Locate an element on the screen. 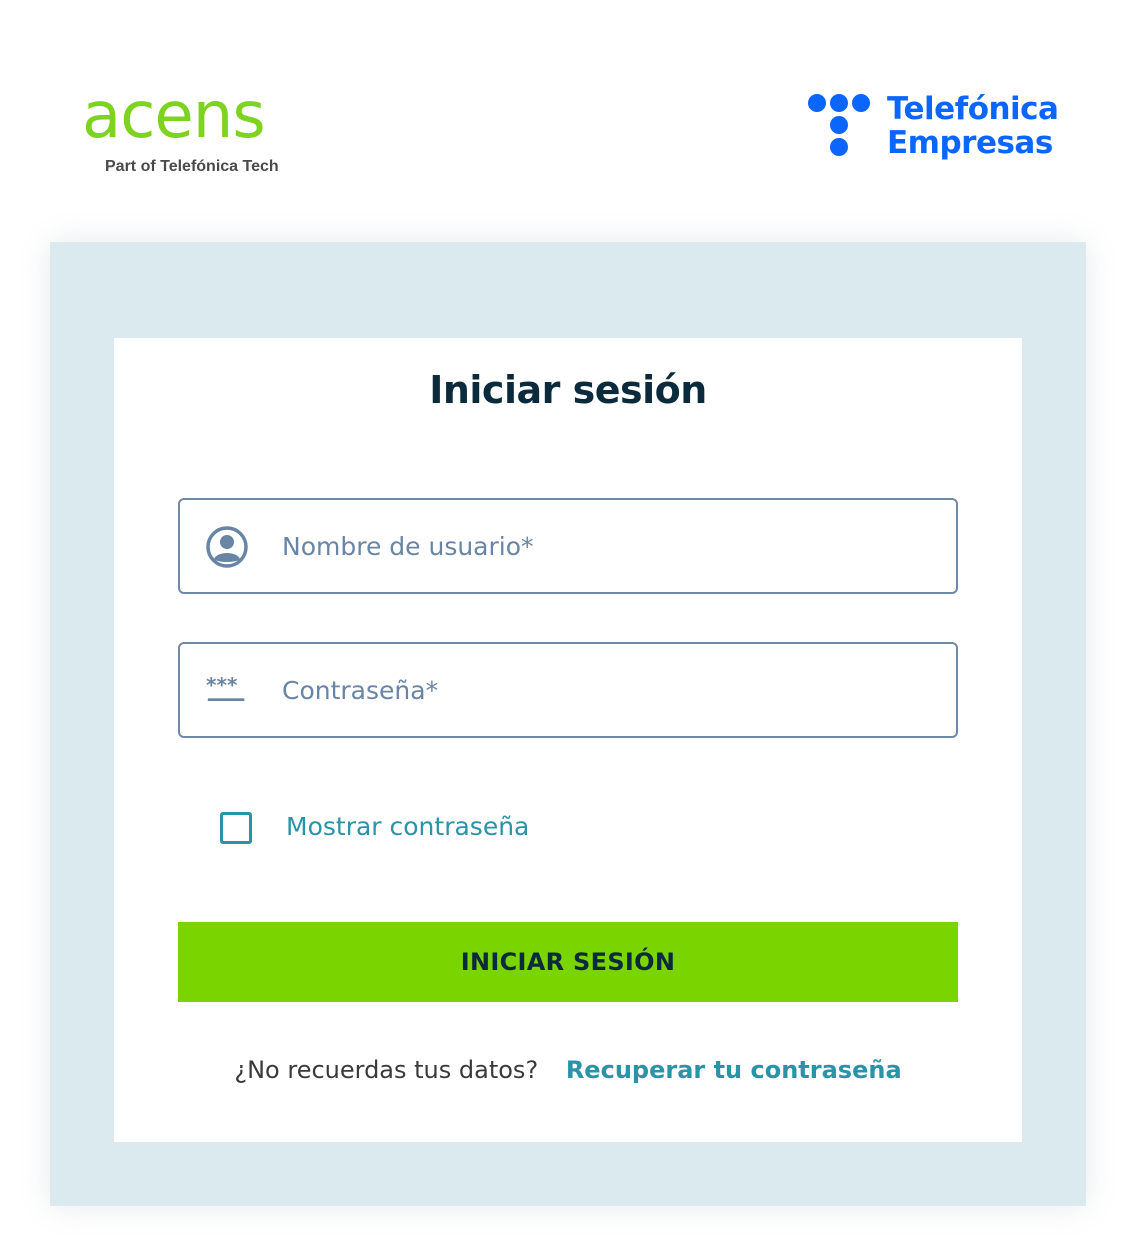 This screenshot has width=1130, height=1246. page-title: Iniciar sesión is located at coordinates (568, 390).